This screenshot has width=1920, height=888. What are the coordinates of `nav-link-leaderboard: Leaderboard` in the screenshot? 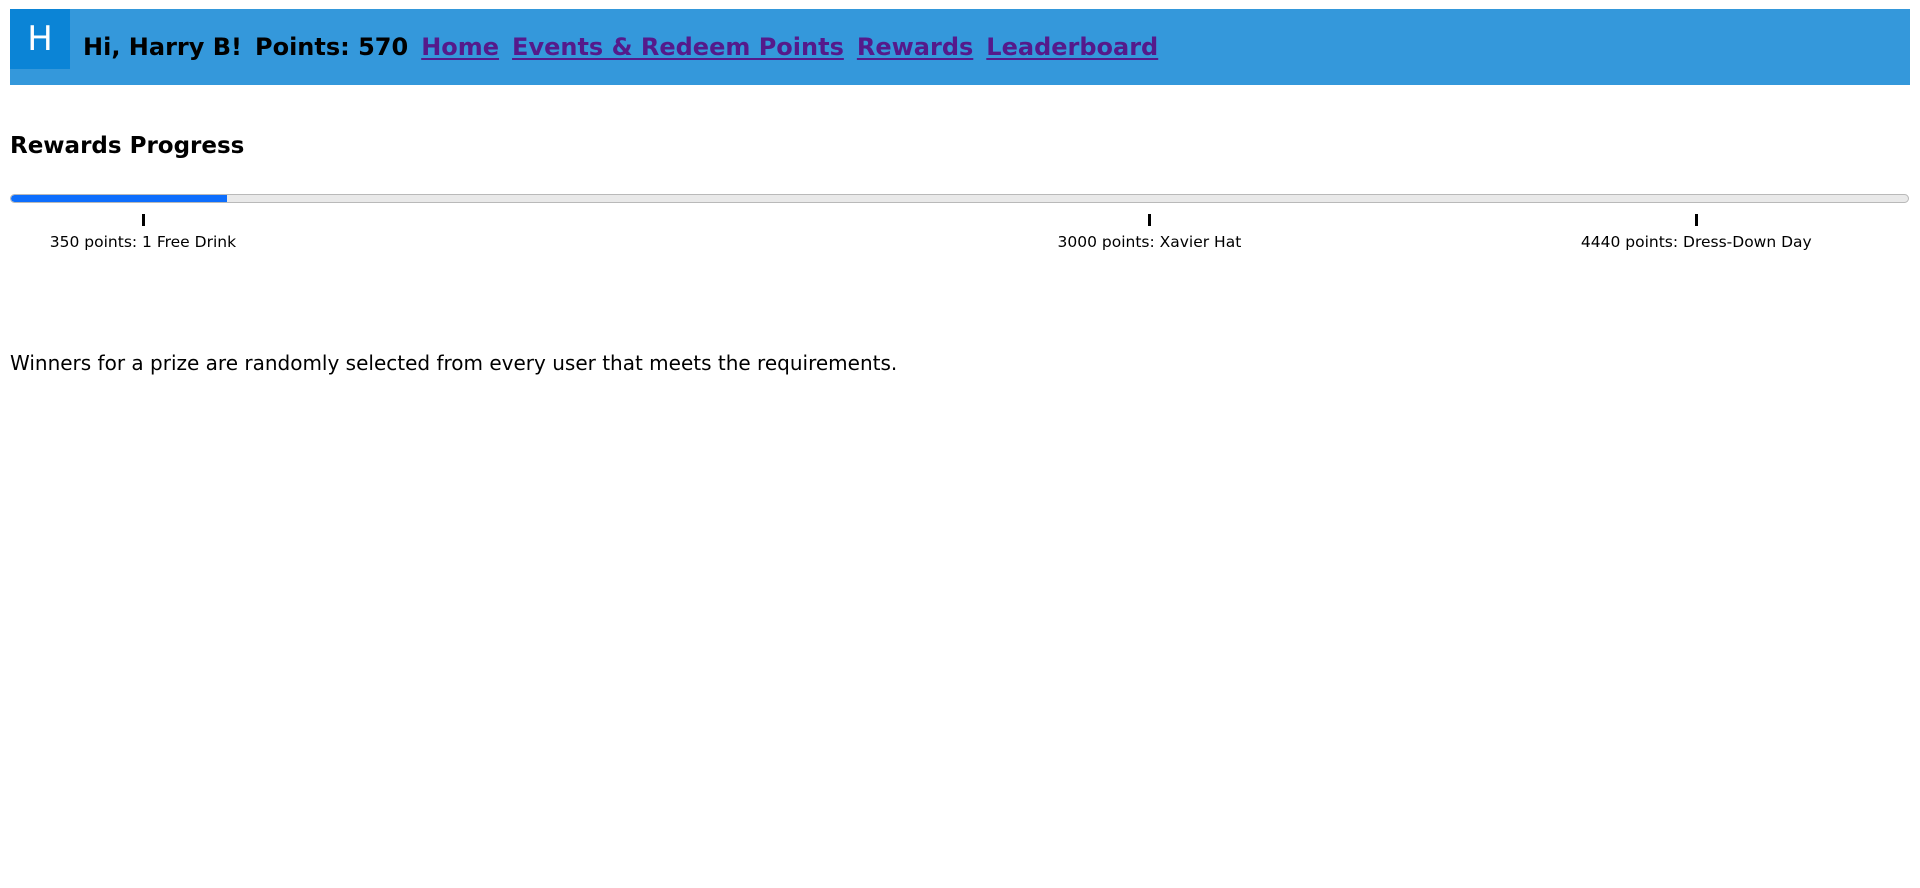 It's located at (1072, 47).